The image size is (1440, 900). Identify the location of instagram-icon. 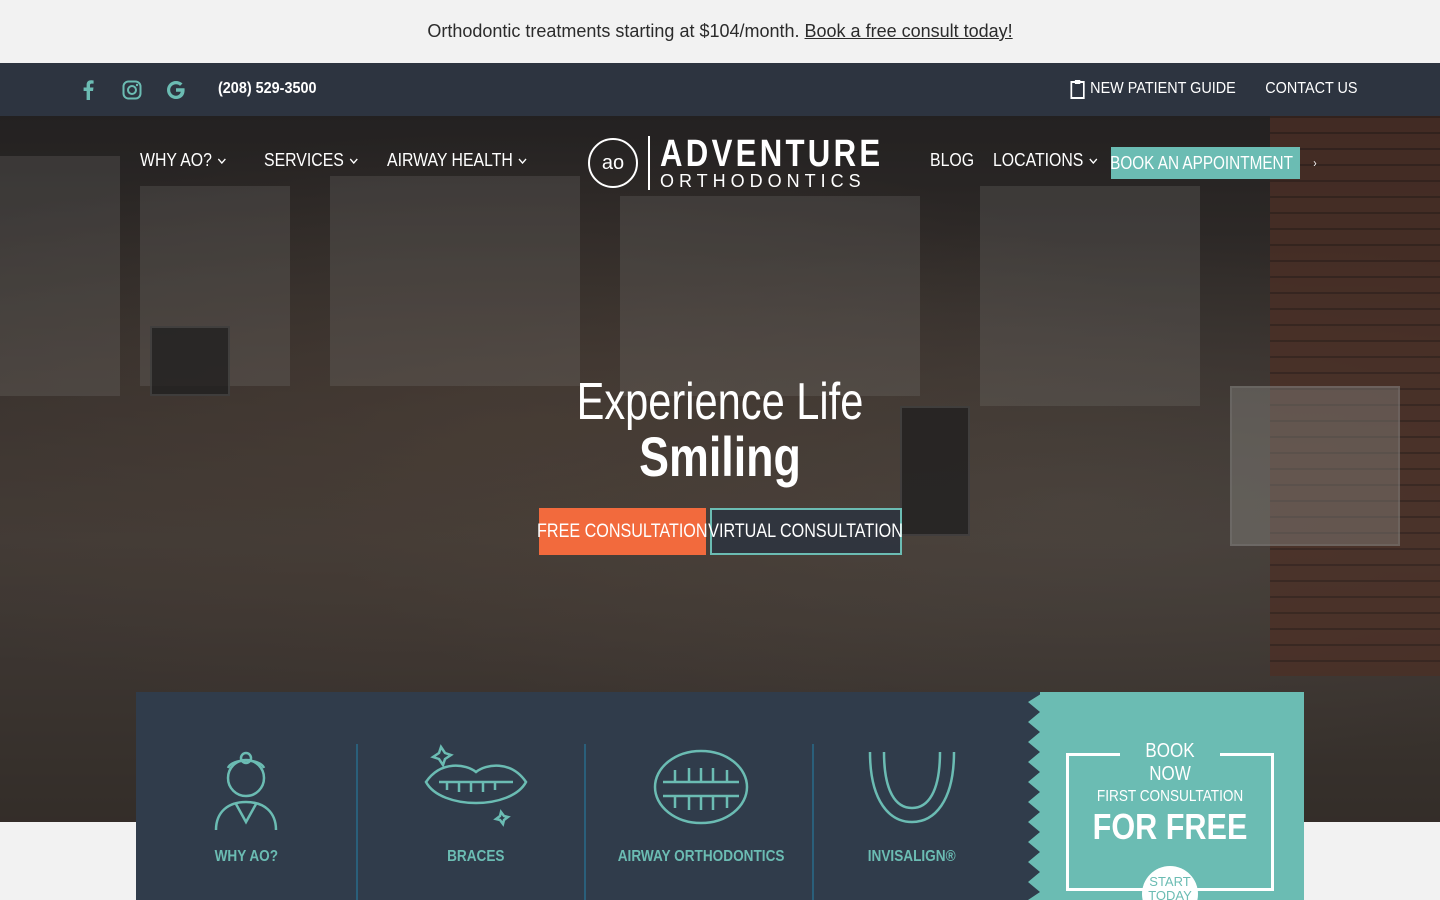
(132, 90).